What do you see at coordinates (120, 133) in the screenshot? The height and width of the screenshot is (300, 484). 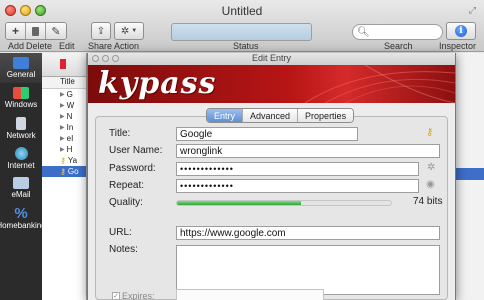 I see `title-label: Title:` at bounding box center [120, 133].